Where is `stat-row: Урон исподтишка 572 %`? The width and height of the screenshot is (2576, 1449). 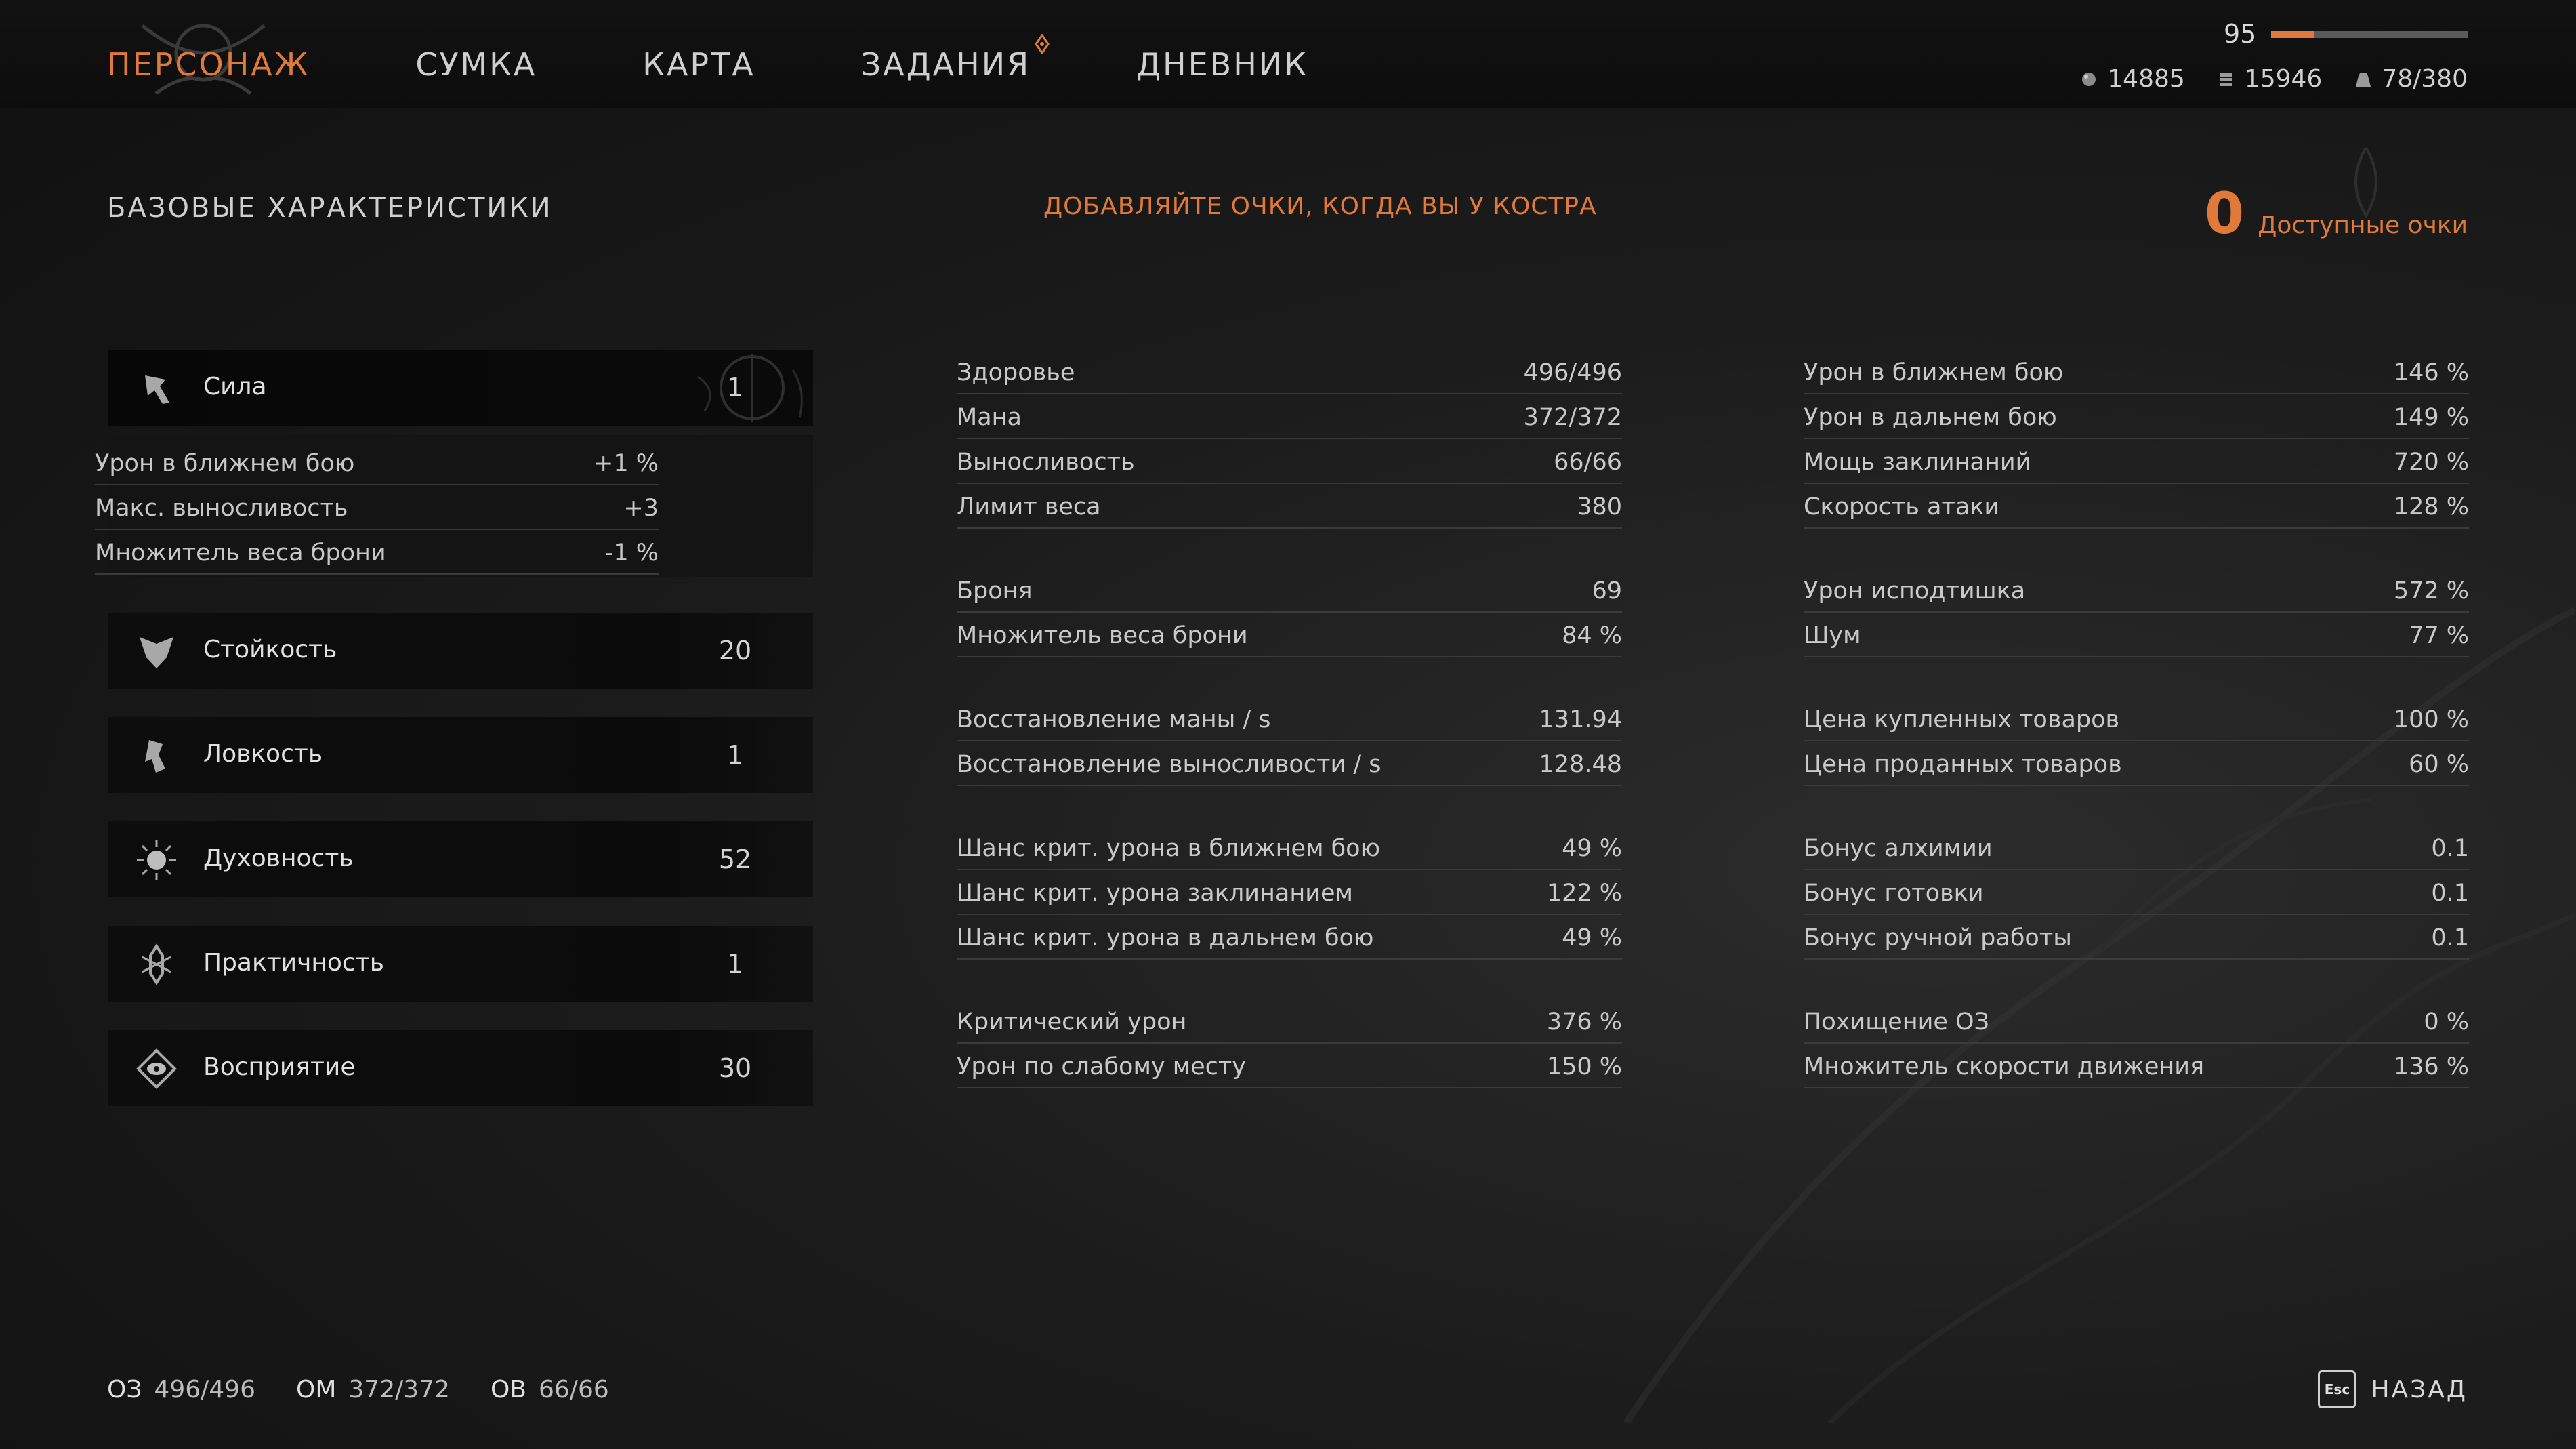 stat-row: Урон исподтишка 572 % is located at coordinates (2136, 590).